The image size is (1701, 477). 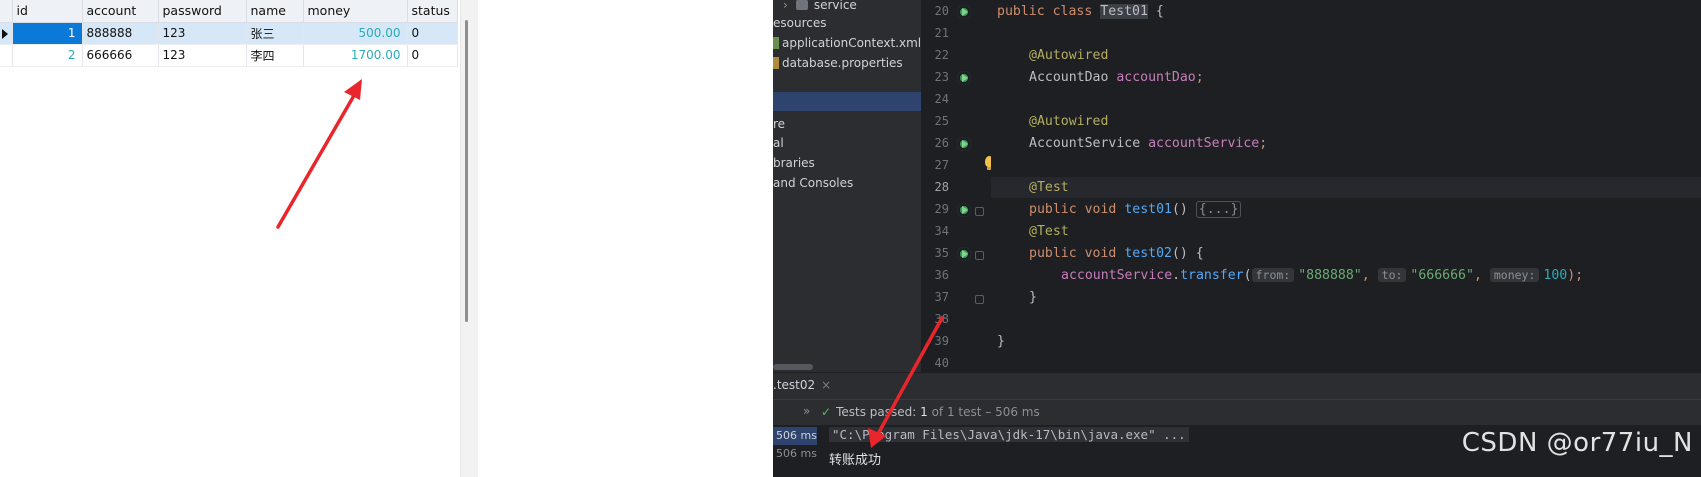 I want to click on code-line-close-class: }, so click(x=1001, y=341).